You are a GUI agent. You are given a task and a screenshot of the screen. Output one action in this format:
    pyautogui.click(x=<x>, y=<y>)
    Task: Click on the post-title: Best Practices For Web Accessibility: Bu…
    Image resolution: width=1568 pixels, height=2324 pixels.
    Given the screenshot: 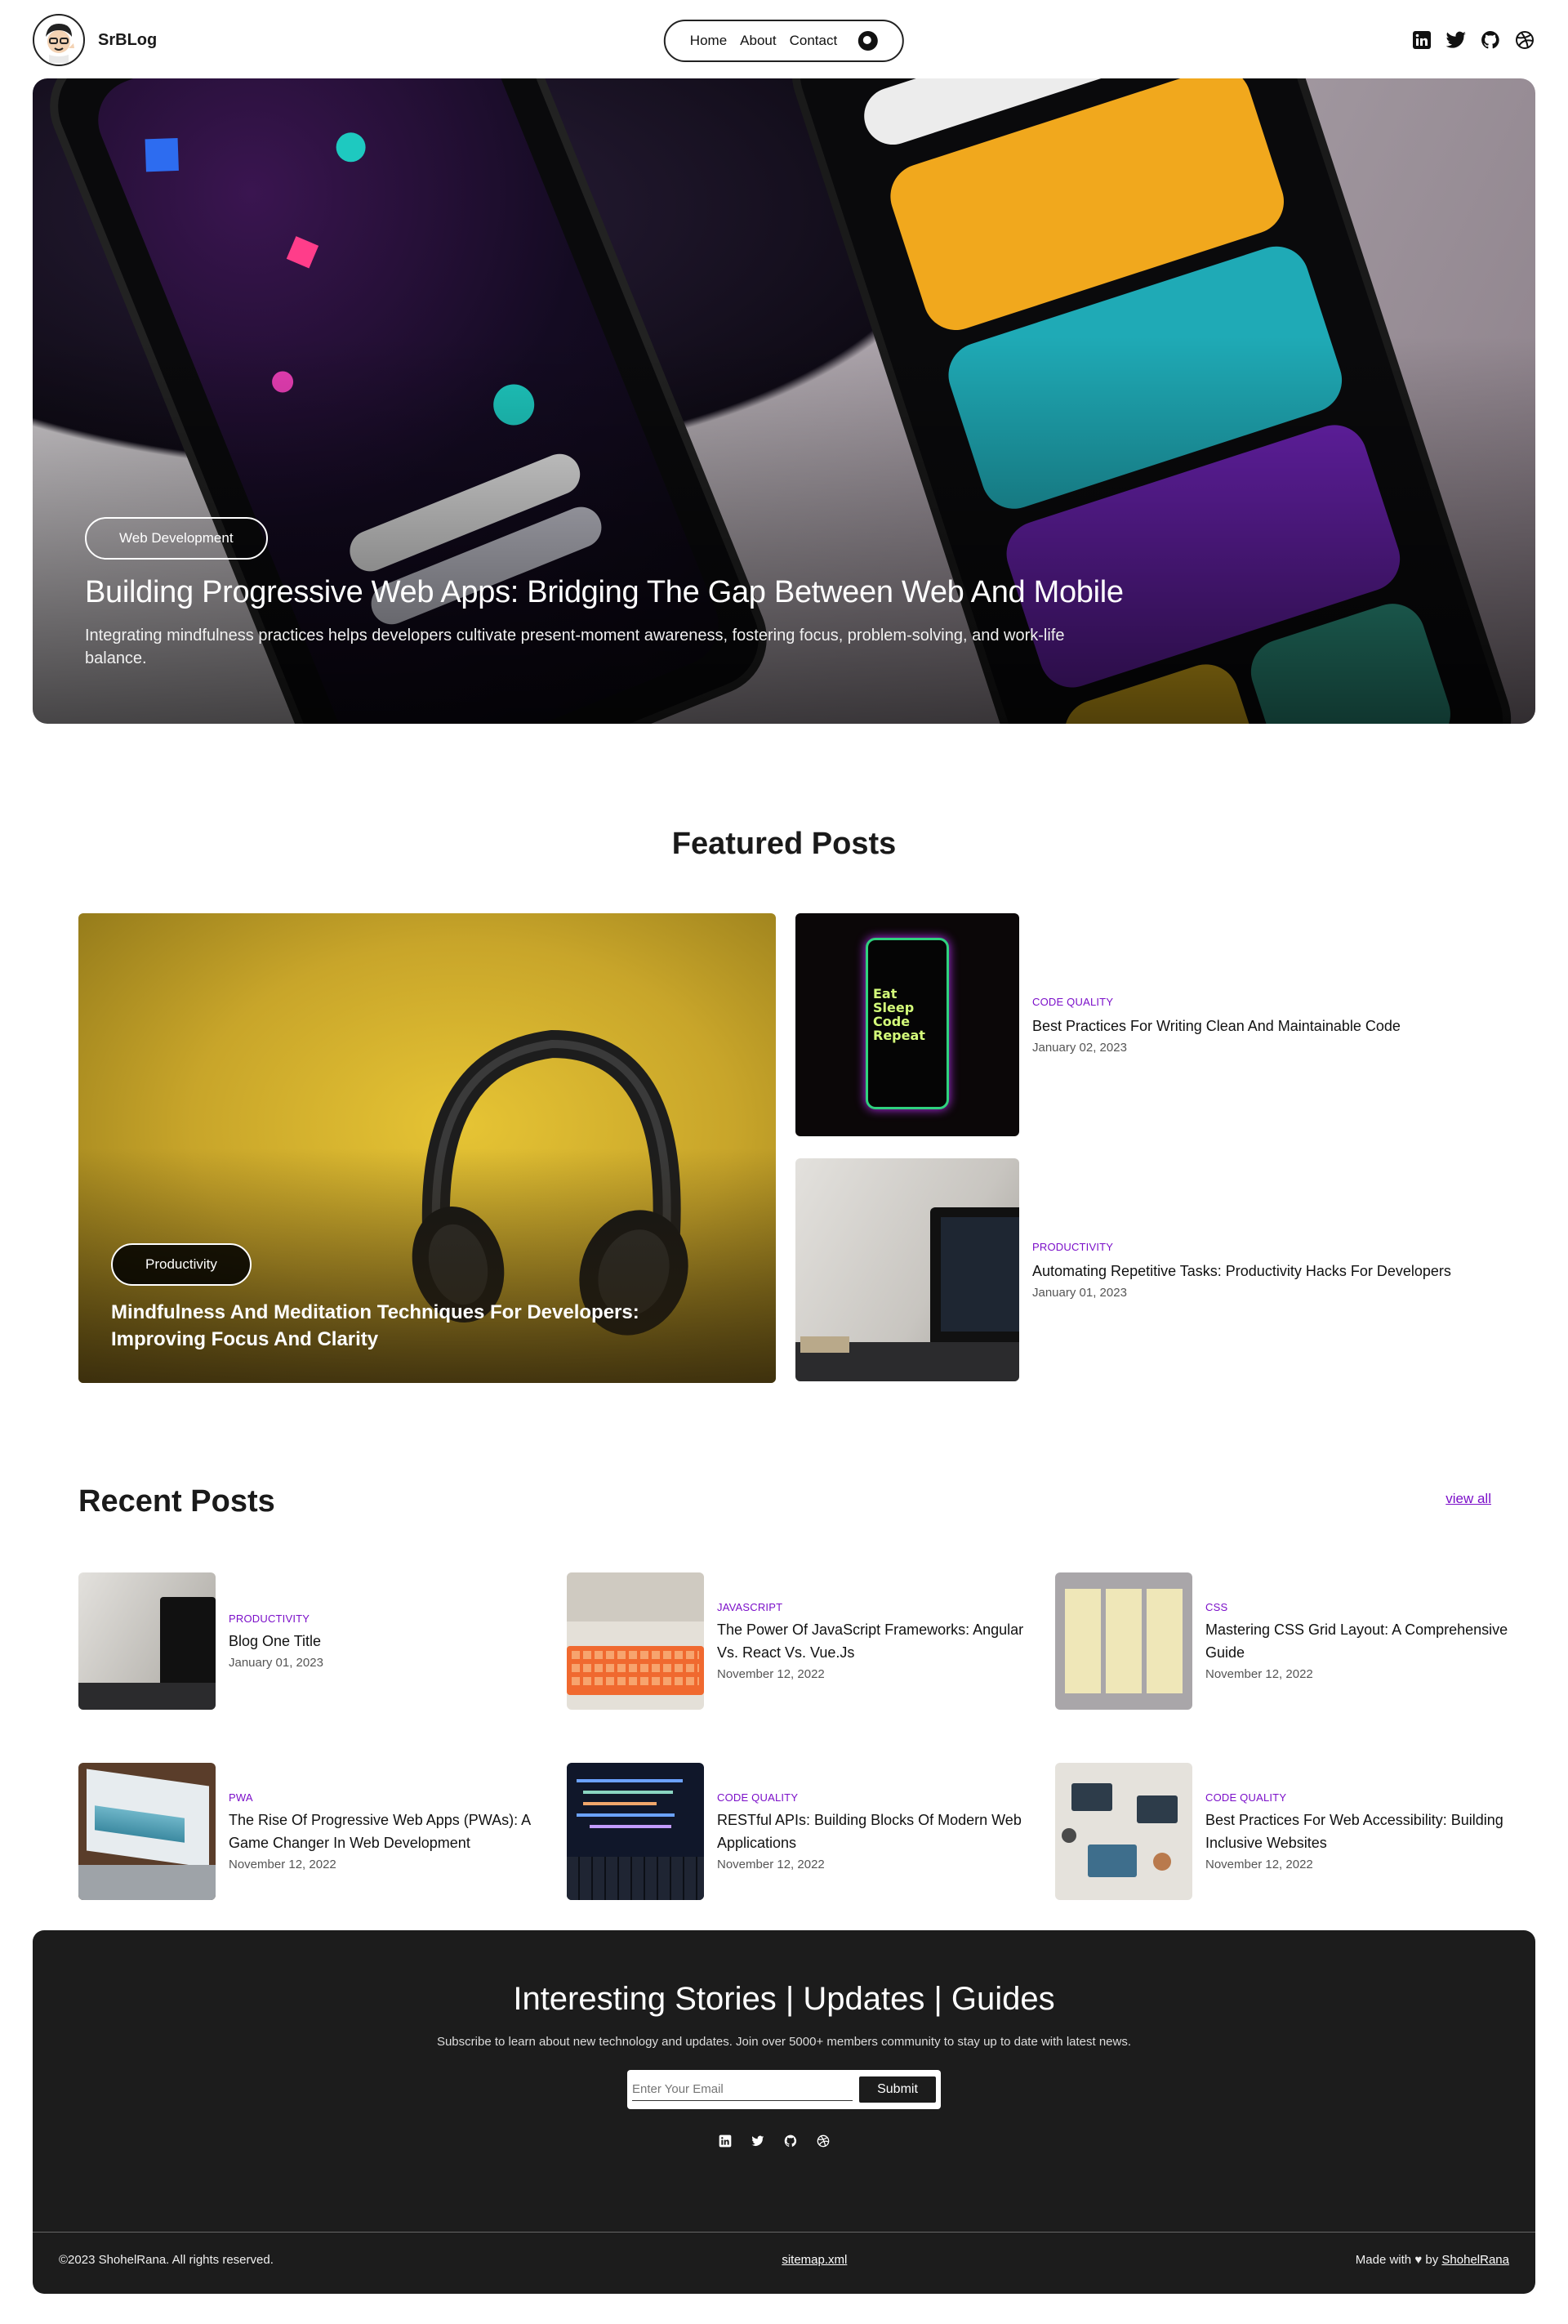 What is the action you would take?
    pyautogui.click(x=1360, y=1831)
    